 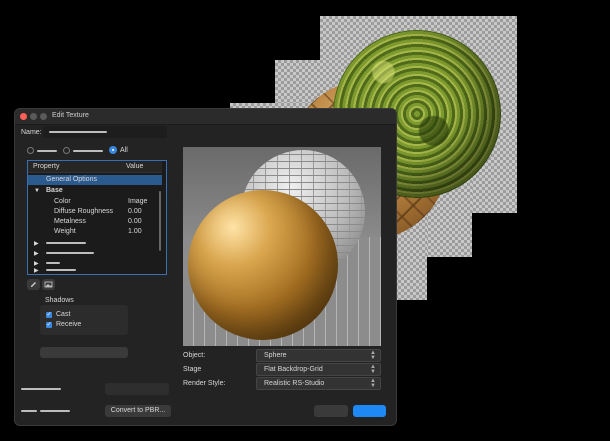 What do you see at coordinates (71, 179) in the screenshot?
I see `general-options-label: General Options` at bounding box center [71, 179].